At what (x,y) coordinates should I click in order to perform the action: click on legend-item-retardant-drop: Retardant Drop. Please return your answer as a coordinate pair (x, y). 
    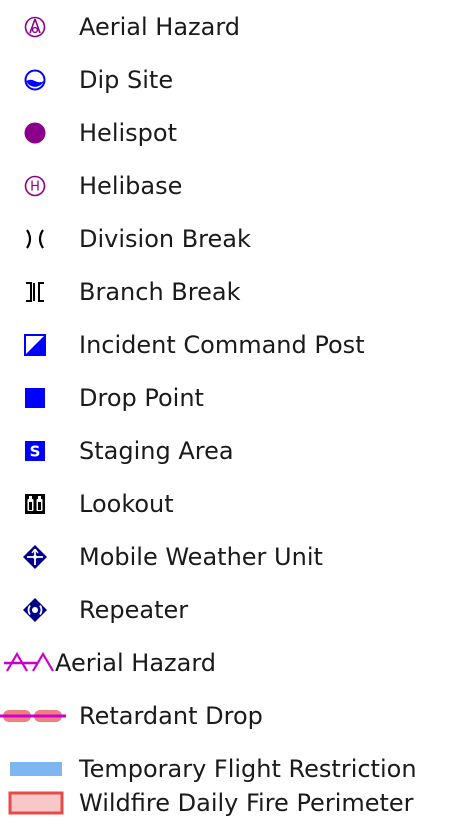
    Looking at the image, I should click on (225, 716).